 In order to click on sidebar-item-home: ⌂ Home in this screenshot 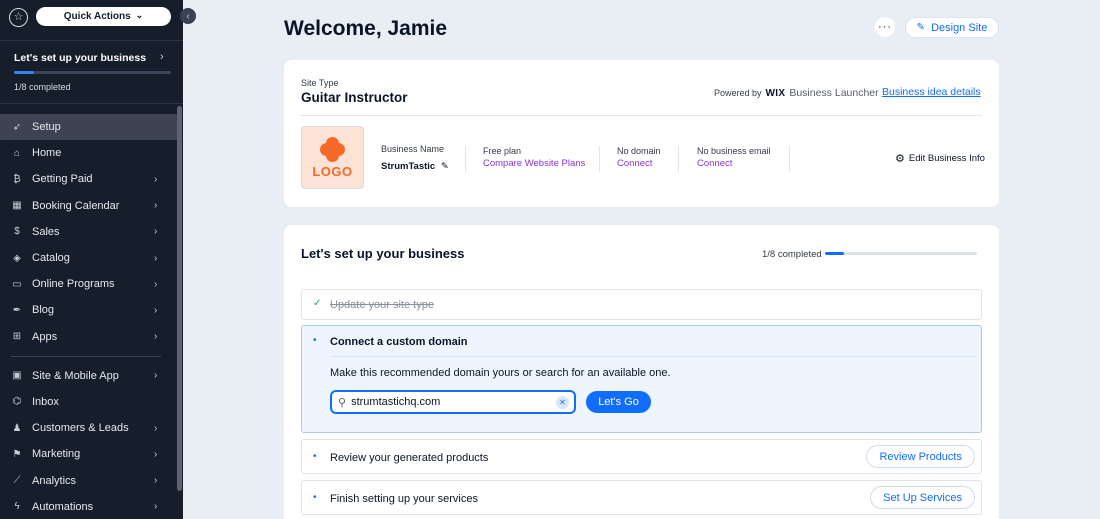, I will do `click(88, 153)`.